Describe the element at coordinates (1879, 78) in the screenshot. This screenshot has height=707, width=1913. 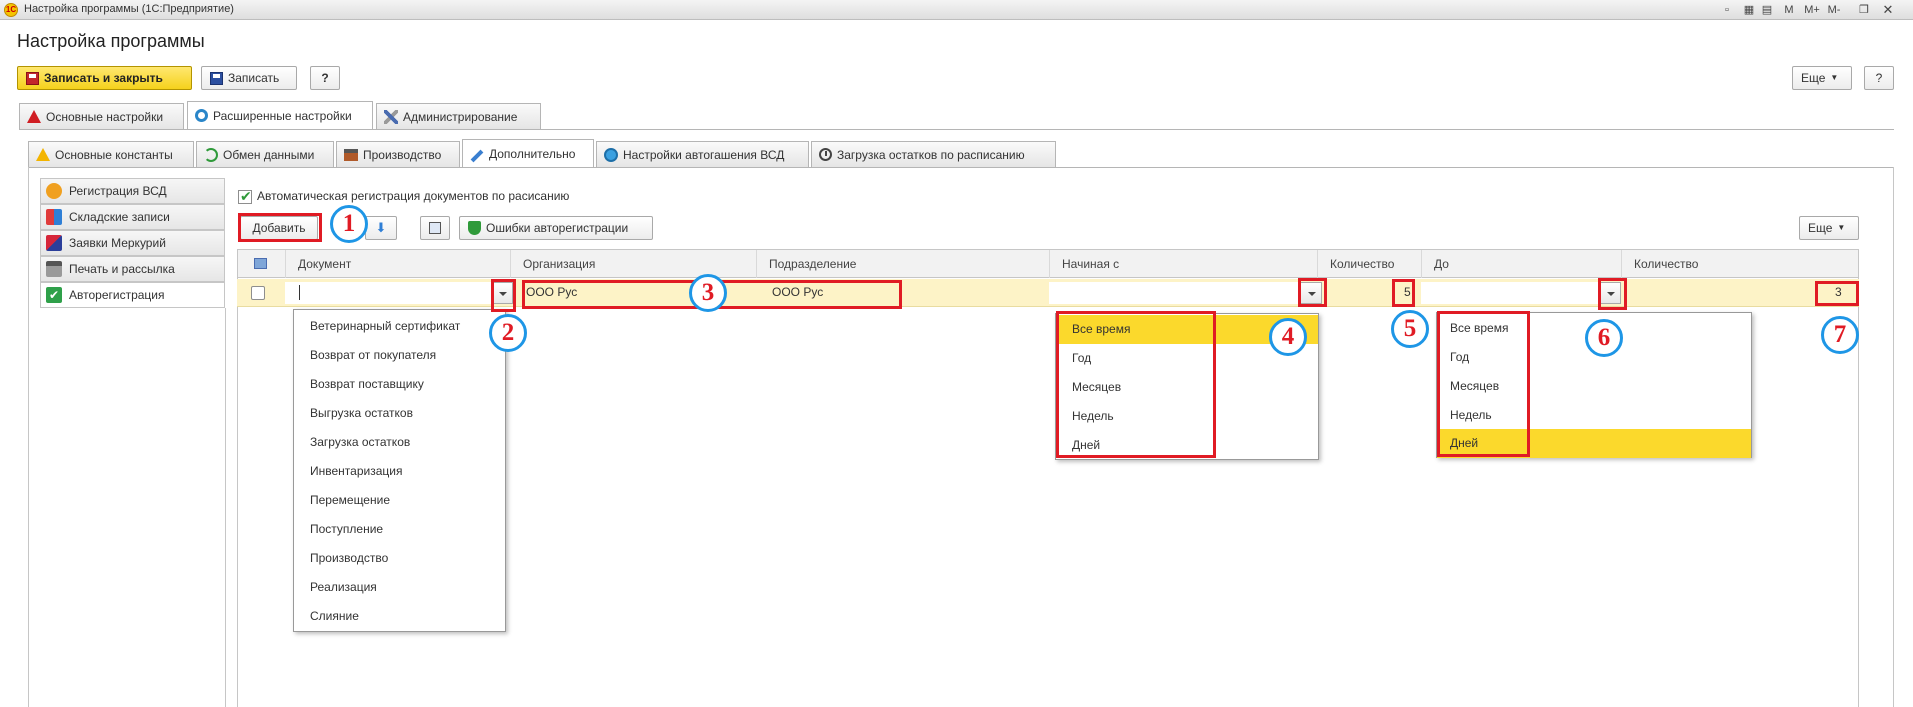
I see `help-button-right: ?` at that location.